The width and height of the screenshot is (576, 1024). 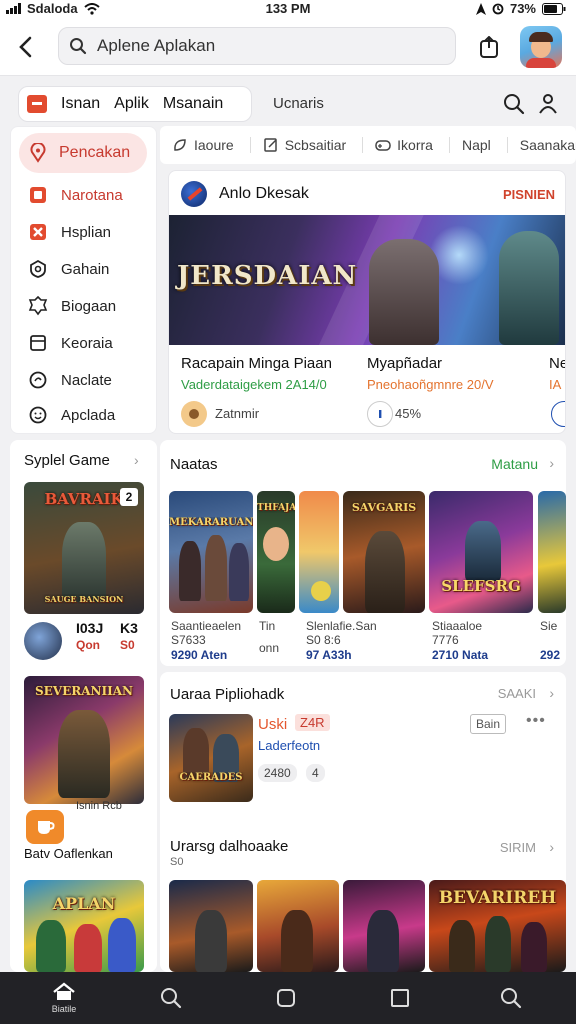 I want to click on see-more-link: SIRIM, so click(x=518, y=847).